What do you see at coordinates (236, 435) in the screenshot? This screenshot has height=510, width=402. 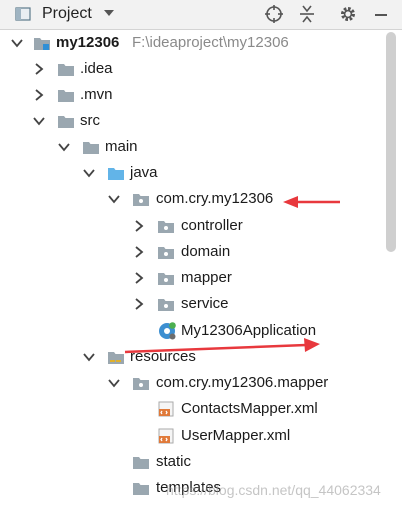 I see `file-label: UserMapper.xml` at bounding box center [236, 435].